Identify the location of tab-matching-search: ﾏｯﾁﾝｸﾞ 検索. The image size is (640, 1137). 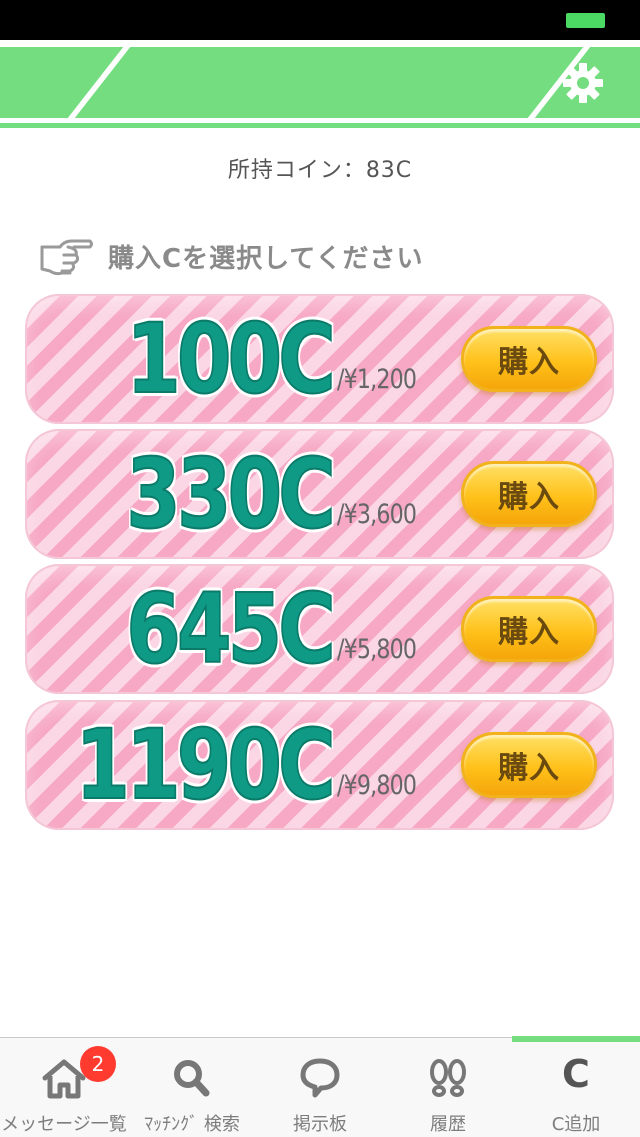
(192, 1087).